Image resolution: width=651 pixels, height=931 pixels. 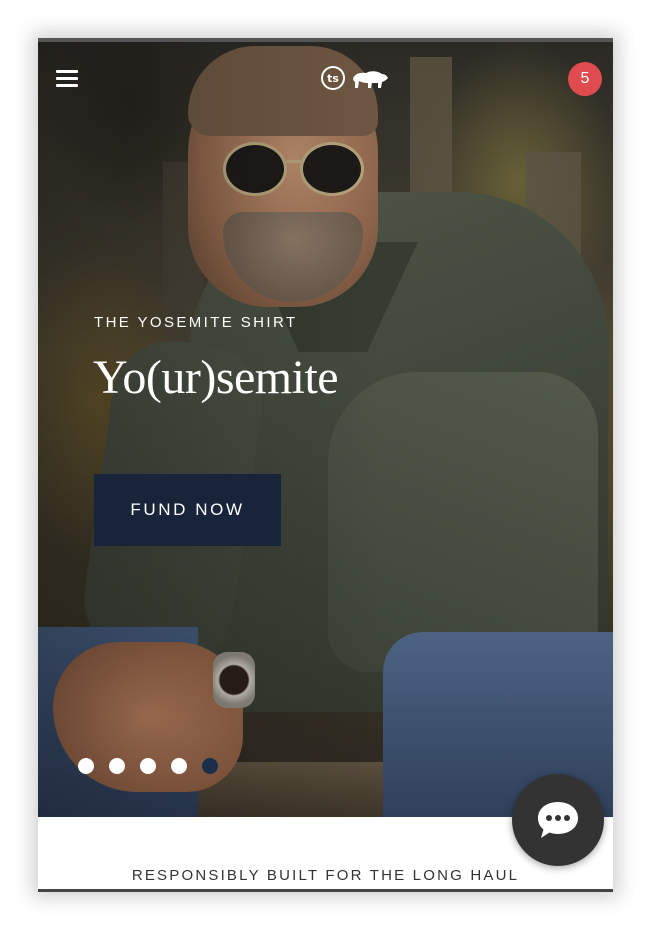 I want to click on bear-icon, so click(x=370, y=79).